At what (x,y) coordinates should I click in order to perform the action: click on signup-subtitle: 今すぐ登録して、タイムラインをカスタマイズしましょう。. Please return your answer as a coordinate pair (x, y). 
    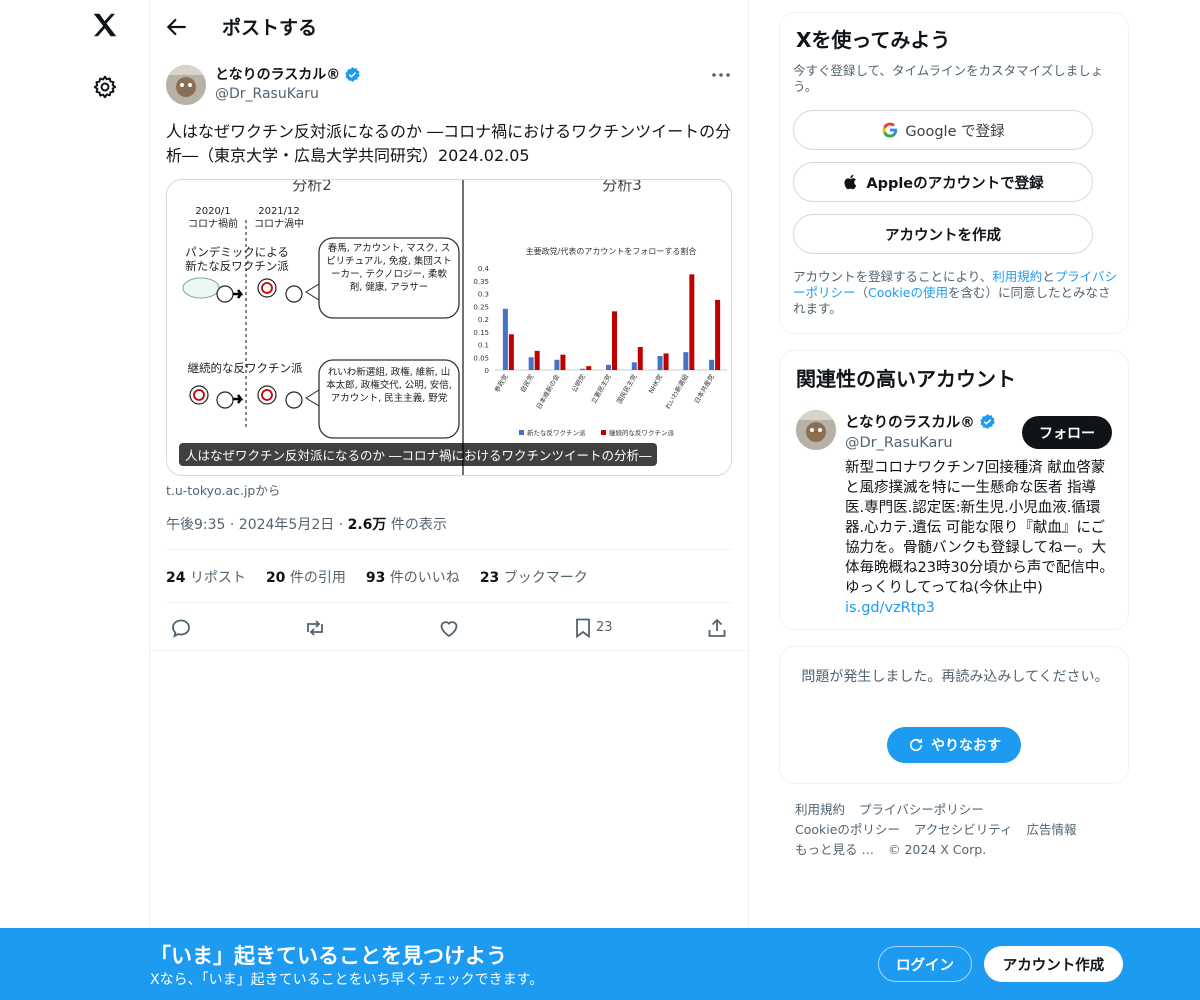
    Looking at the image, I should click on (948, 78).